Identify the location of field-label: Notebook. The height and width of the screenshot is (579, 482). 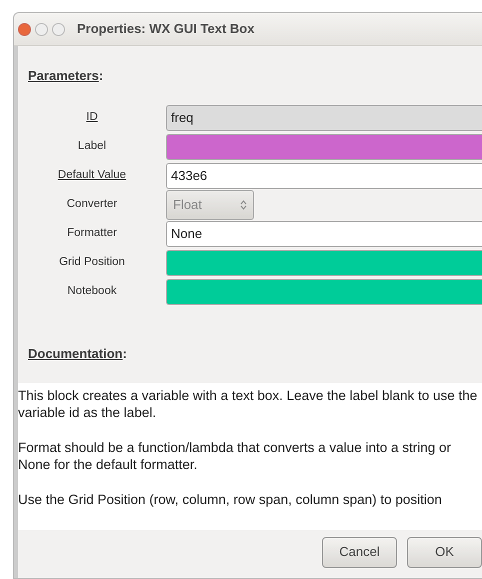
(92, 291).